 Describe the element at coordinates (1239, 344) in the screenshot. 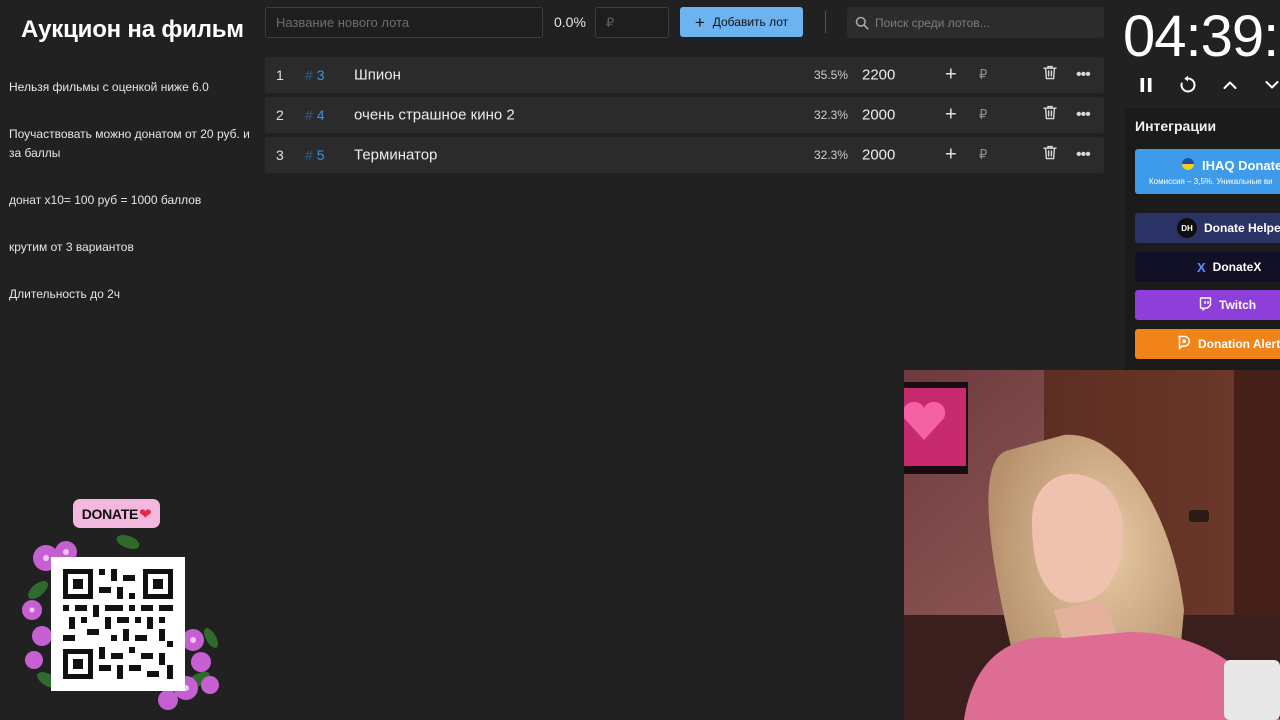

I see `integration-label: Donation Alerts` at that location.